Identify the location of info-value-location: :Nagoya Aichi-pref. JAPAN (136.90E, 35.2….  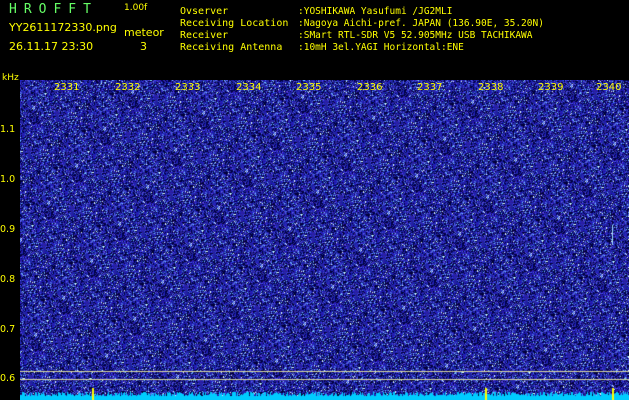
(421, 23).